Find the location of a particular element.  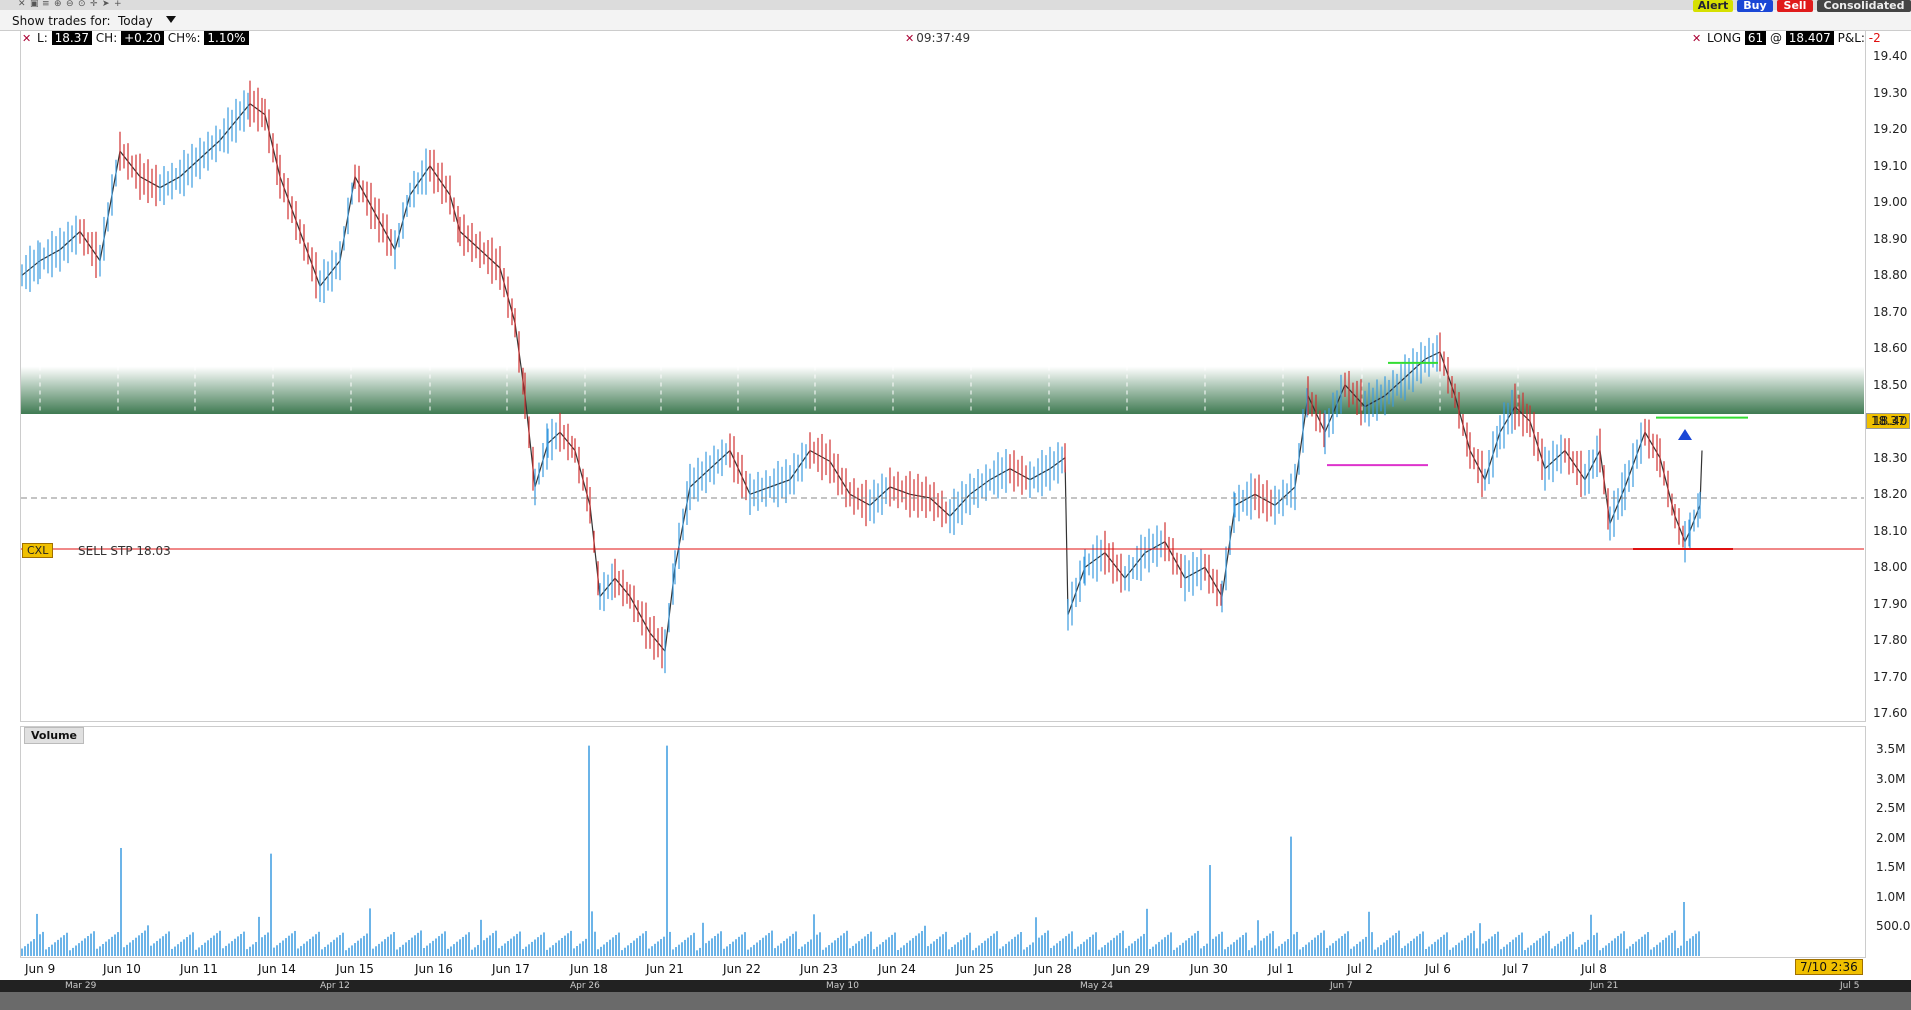

date-tick: Jul 2 is located at coordinates (1360, 969).